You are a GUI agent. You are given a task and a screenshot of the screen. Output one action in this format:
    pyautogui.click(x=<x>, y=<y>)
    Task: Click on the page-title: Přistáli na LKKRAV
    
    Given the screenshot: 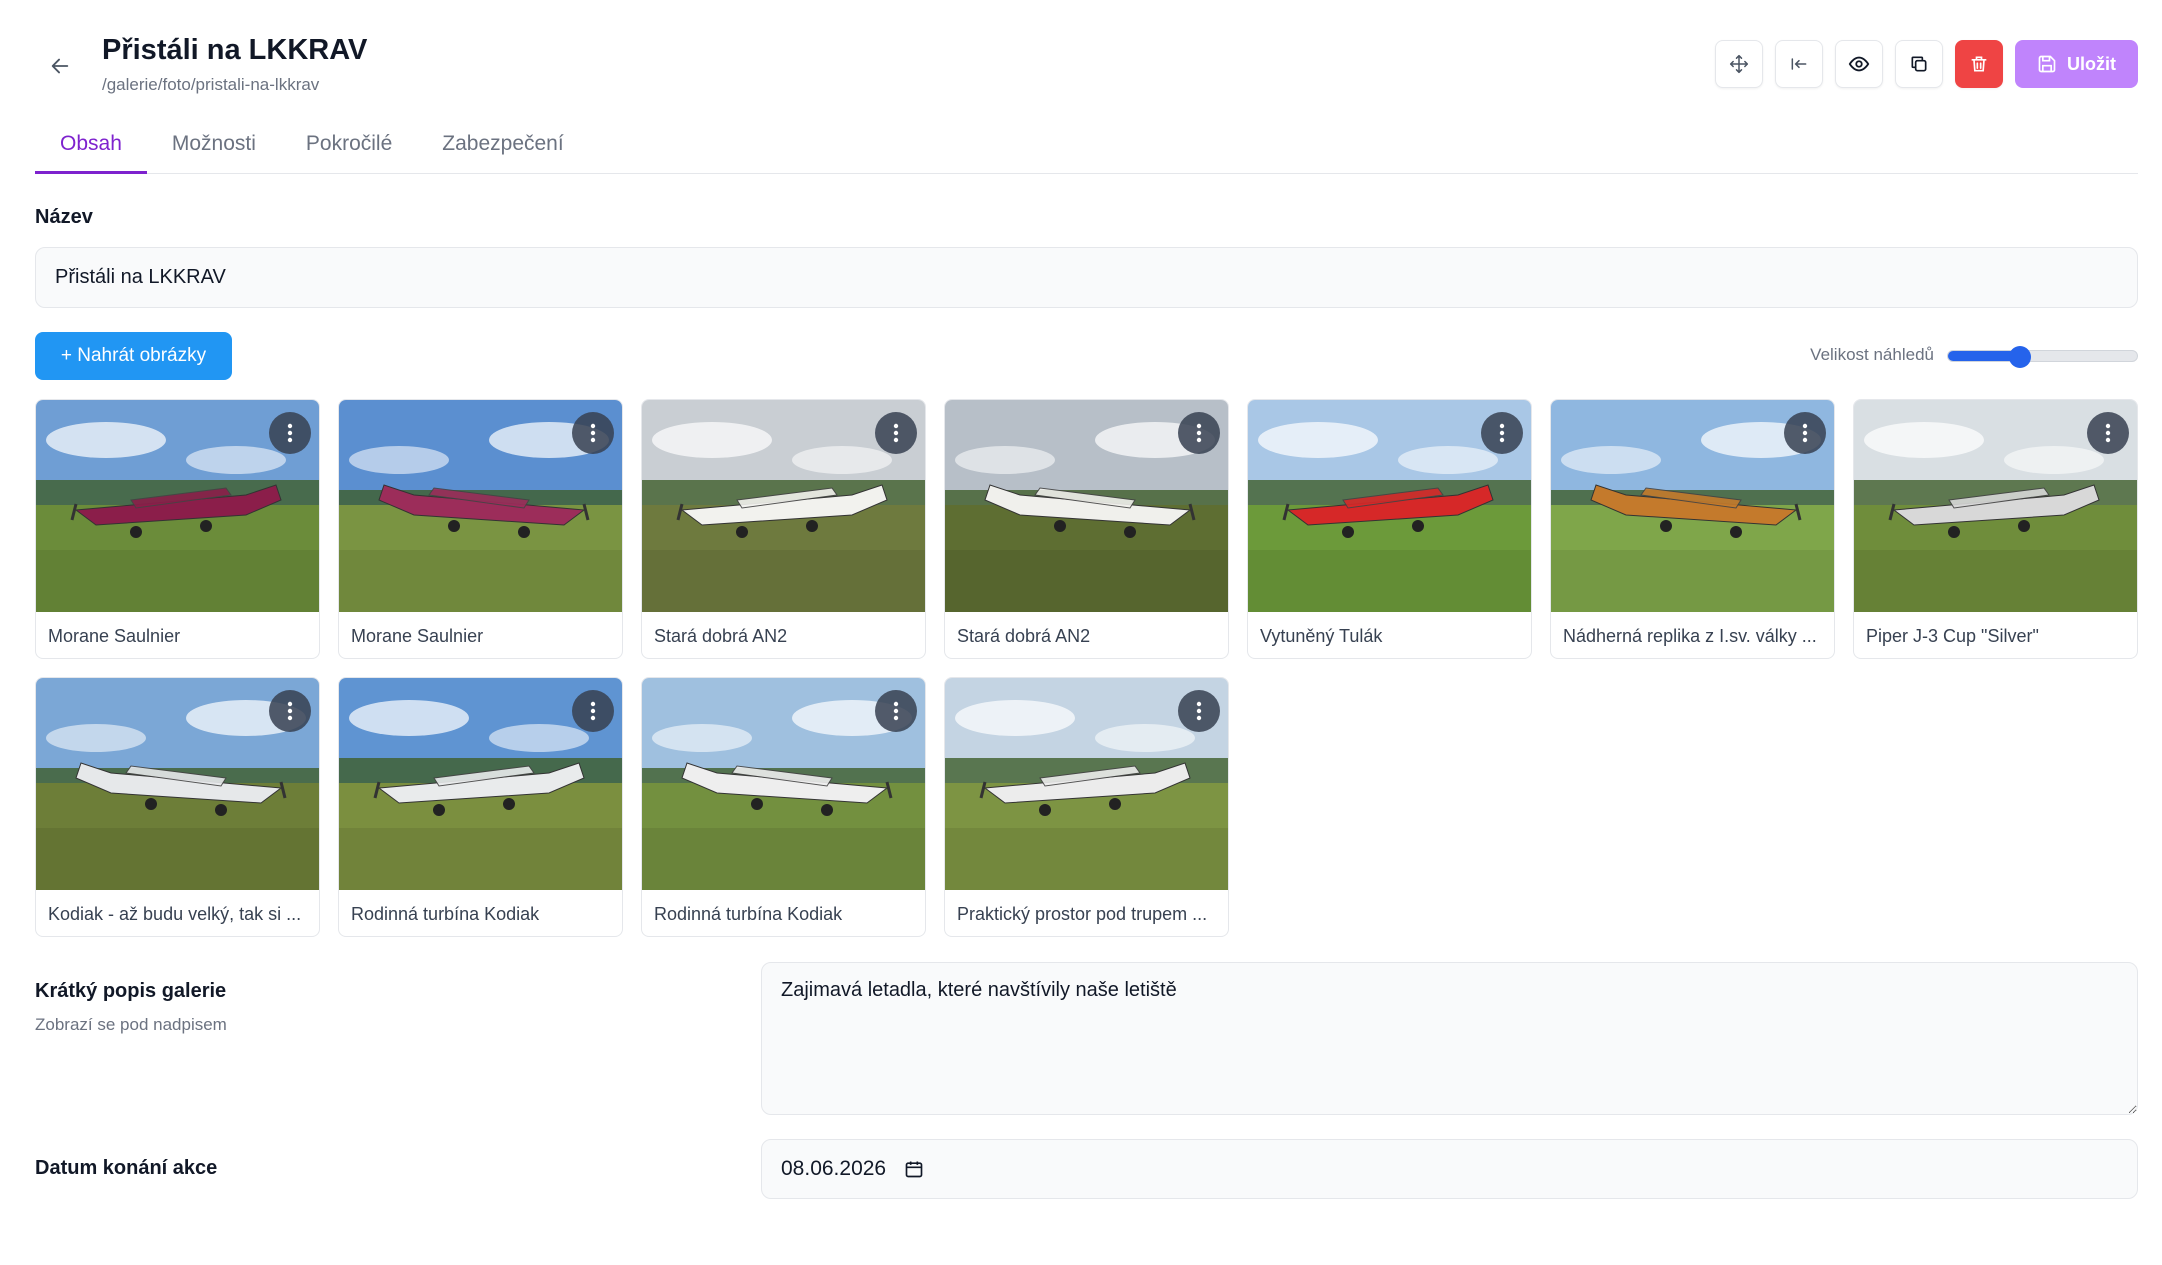 What is the action you would take?
    pyautogui.click(x=235, y=50)
    